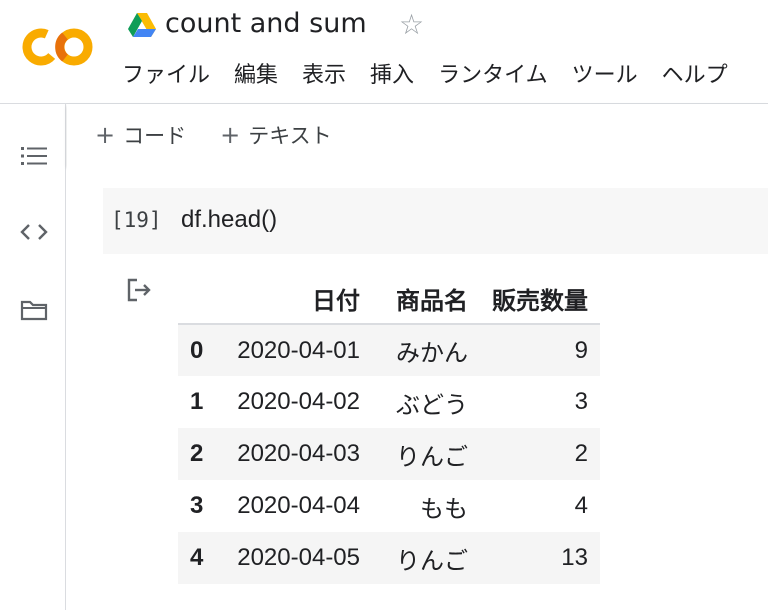 Image resolution: width=768 pixels, height=610 pixels. Describe the element at coordinates (581, 505) in the screenshot. I see `cell-quantity: 4` at that location.